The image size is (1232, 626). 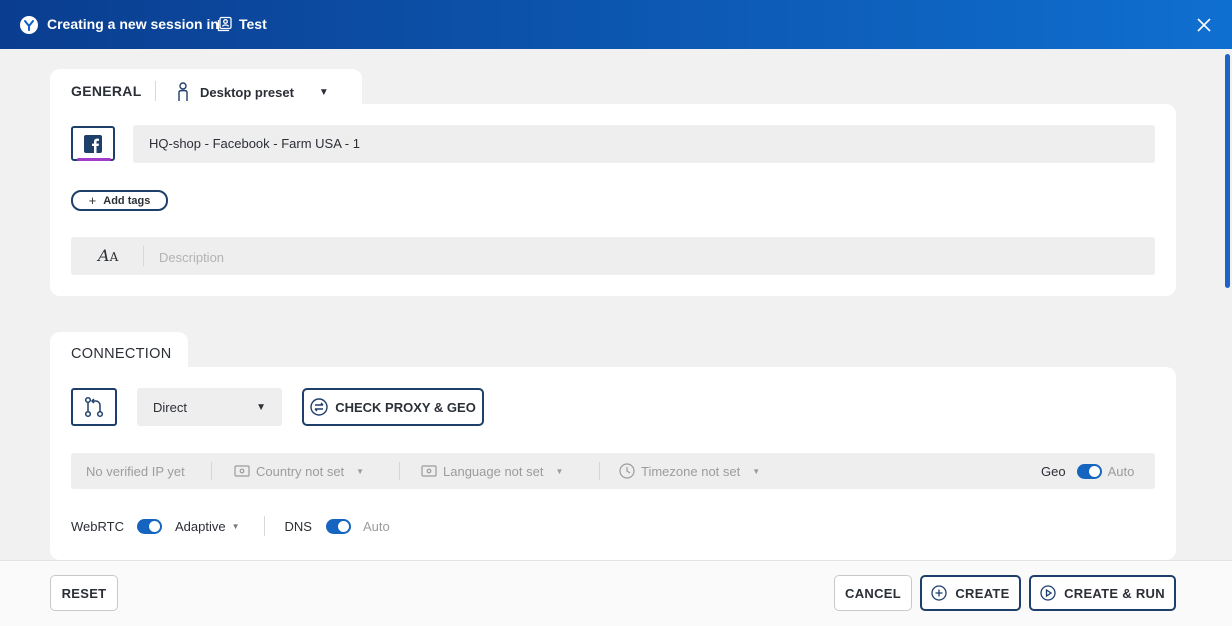 I want to click on language-dropdown: Language not set ▼, so click(x=492, y=471).